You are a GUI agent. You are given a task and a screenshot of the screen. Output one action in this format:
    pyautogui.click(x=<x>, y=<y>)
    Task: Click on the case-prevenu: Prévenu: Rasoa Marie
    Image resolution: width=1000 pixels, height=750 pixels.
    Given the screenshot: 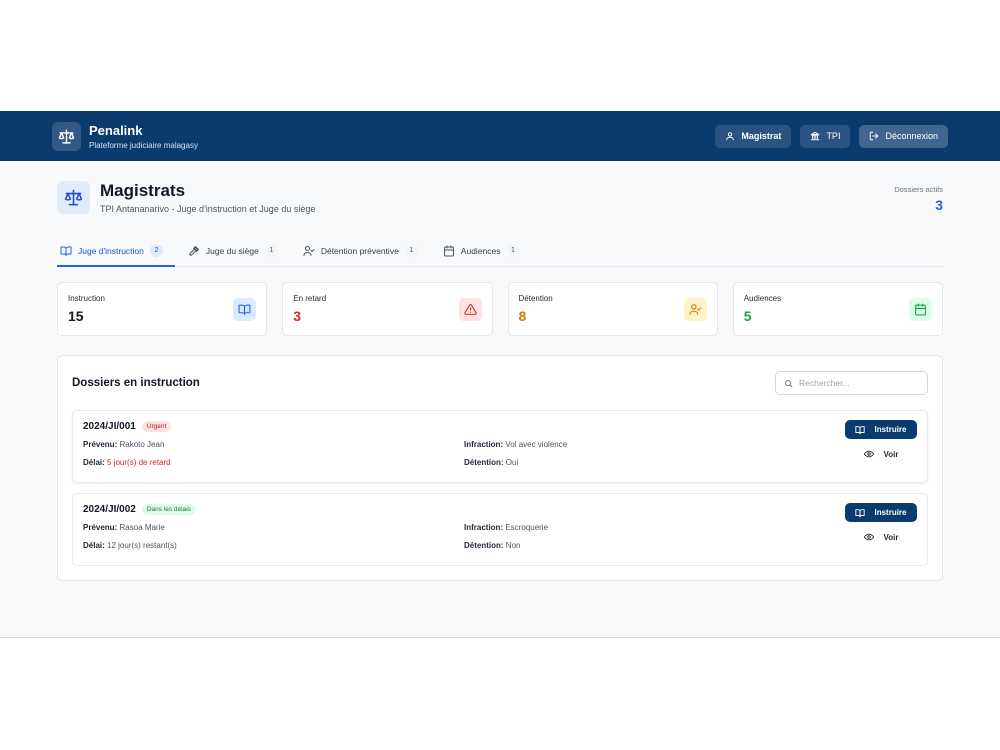 What is the action you would take?
    pyautogui.click(x=273, y=527)
    